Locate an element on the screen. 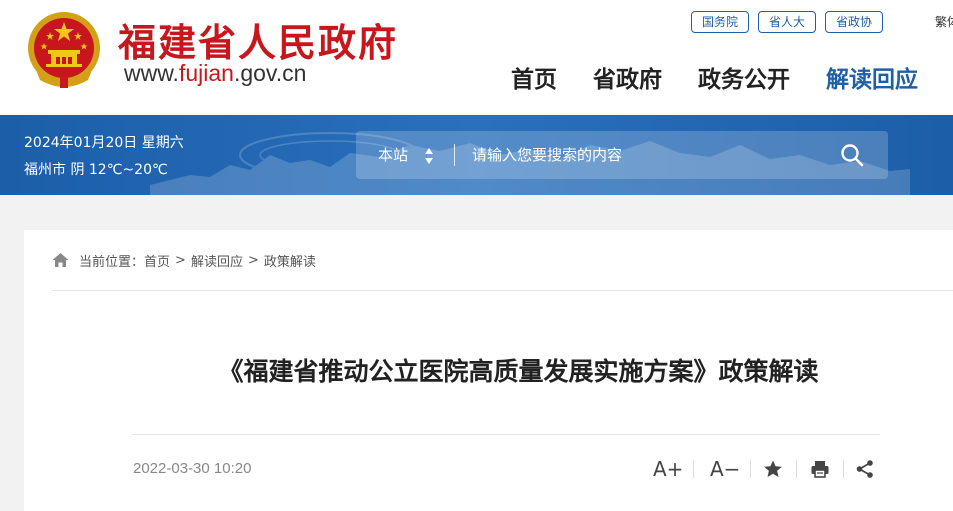 The width and height of the screenshot is (953, 511). breadcrumb-interpretation: 解读回应 is located at coordinates (217, 260).